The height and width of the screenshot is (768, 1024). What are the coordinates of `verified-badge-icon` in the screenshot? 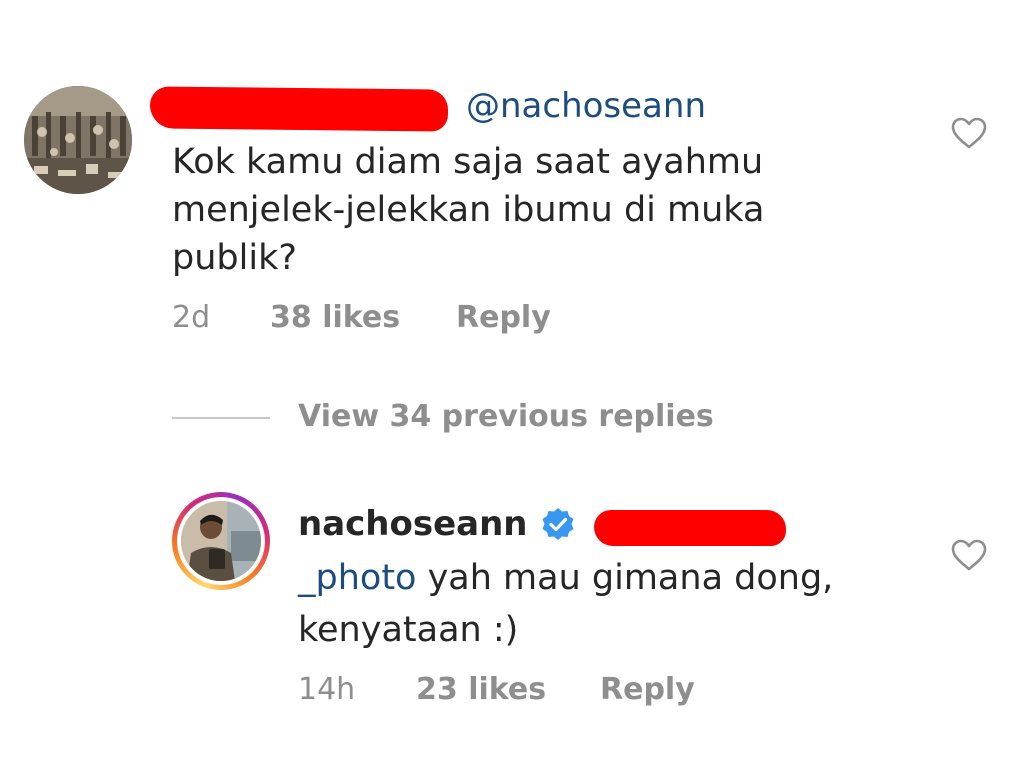 It's located at (558, 524).